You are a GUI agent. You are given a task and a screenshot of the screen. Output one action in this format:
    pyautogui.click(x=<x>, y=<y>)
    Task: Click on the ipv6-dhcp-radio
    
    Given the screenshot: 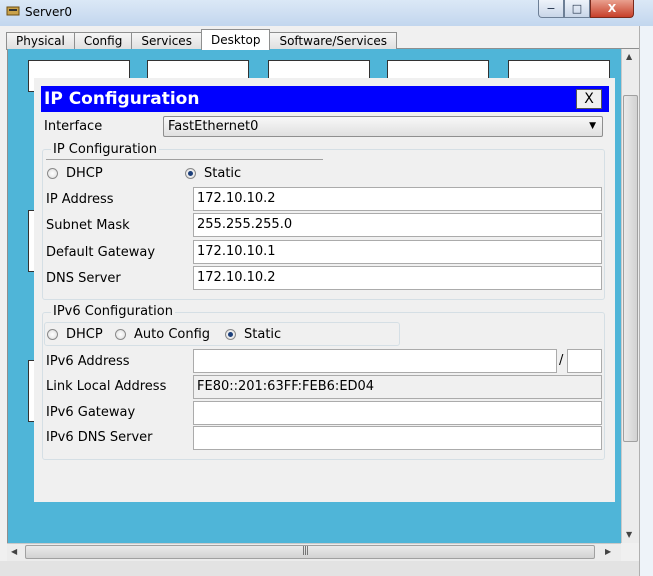 What is the action you would take?
    pyautogui.click(x=52, y=334)
    